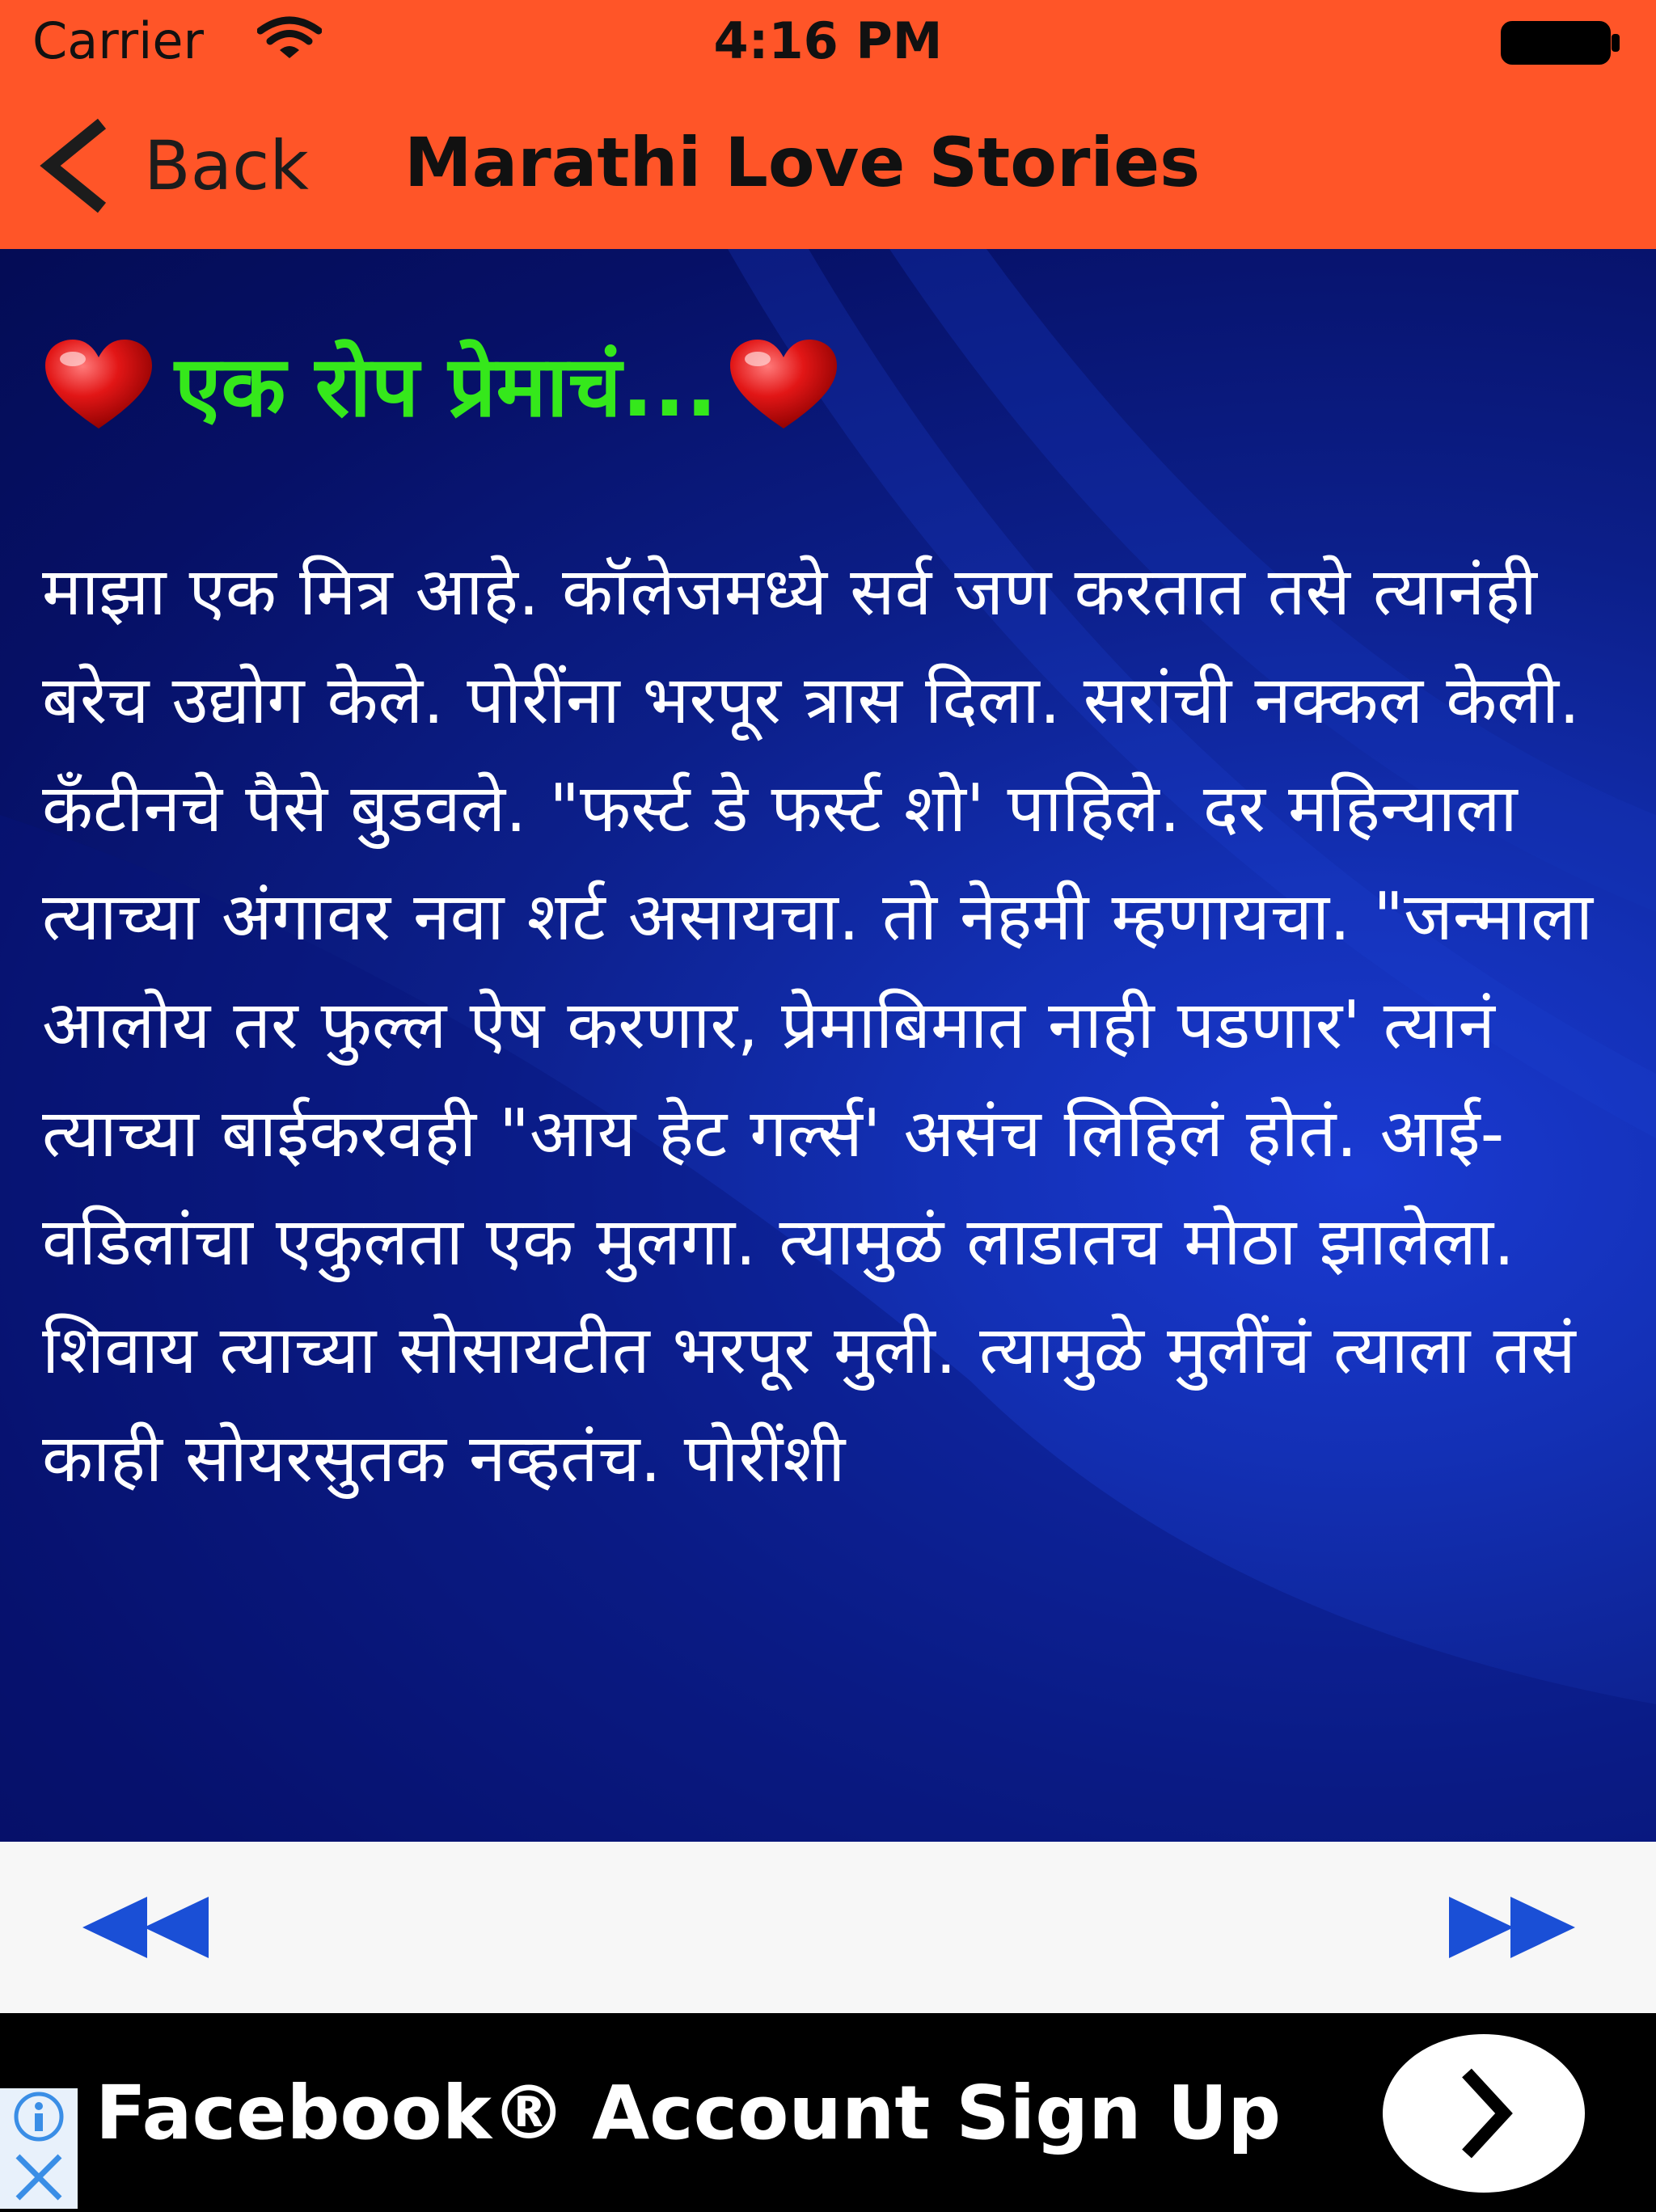 The image size is (1656, 2212). I want to click on navigation-bar: Back Marathi Love Stories, so click(828, 166).